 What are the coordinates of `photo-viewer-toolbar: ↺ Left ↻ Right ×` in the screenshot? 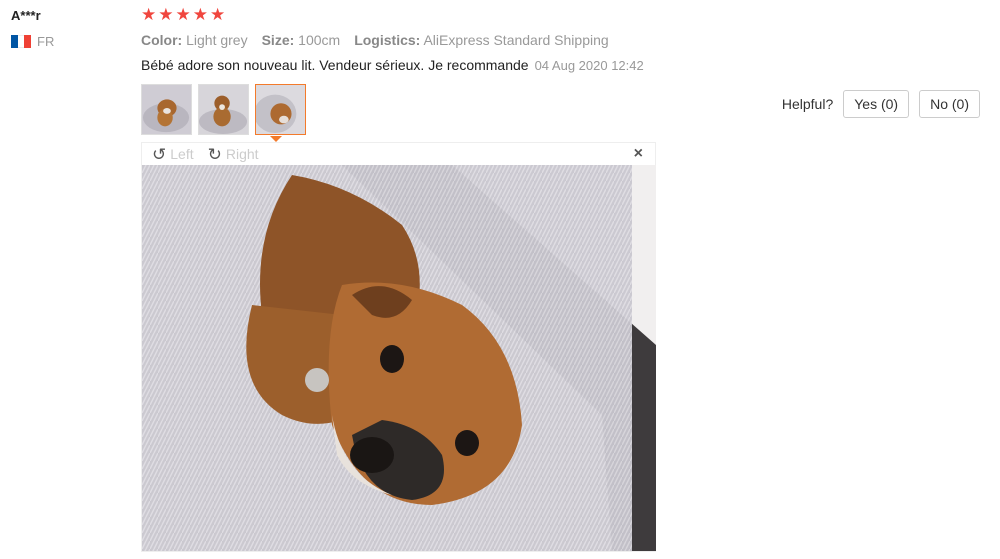 It's located at (398, 154).